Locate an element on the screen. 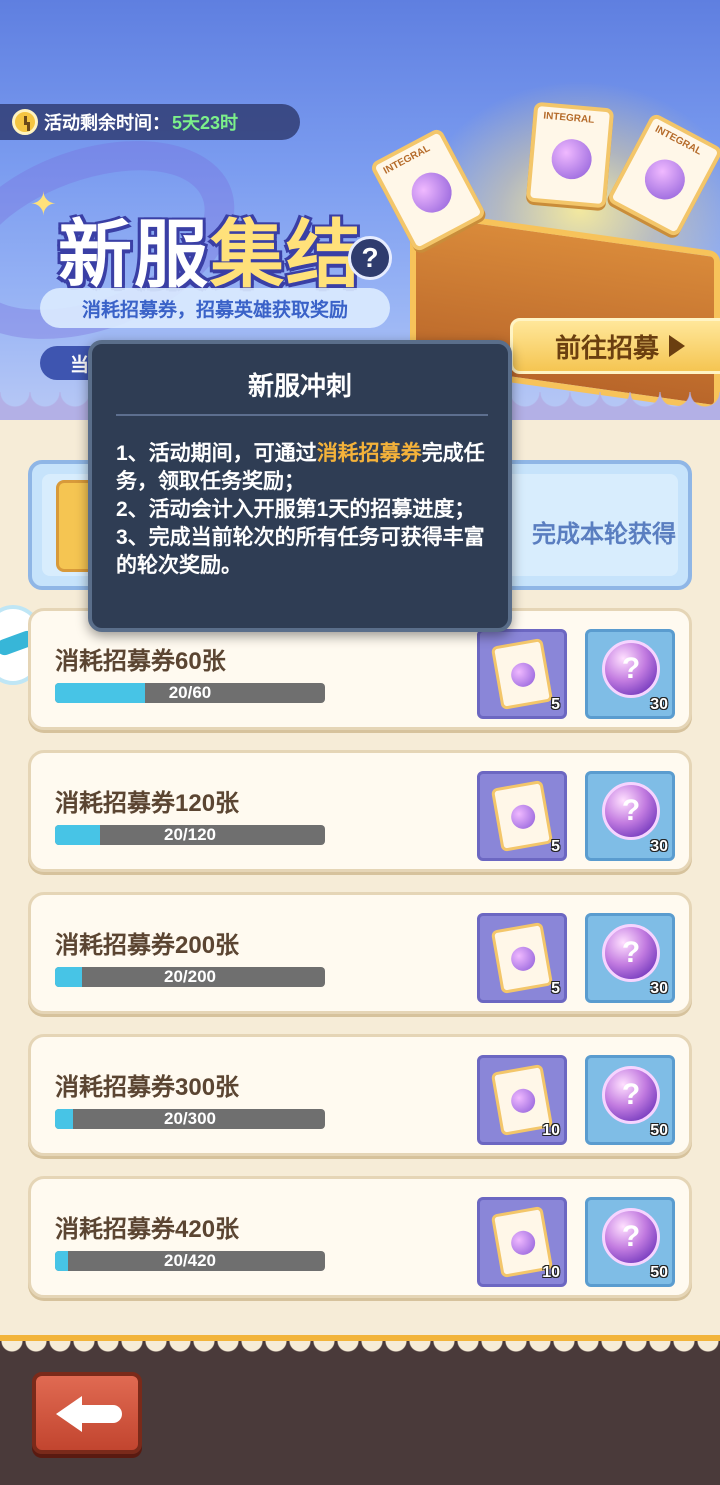 This screenshot has width=720, height=1485. task-progress-text: 20/420 is located at coordinates (190, 1260).